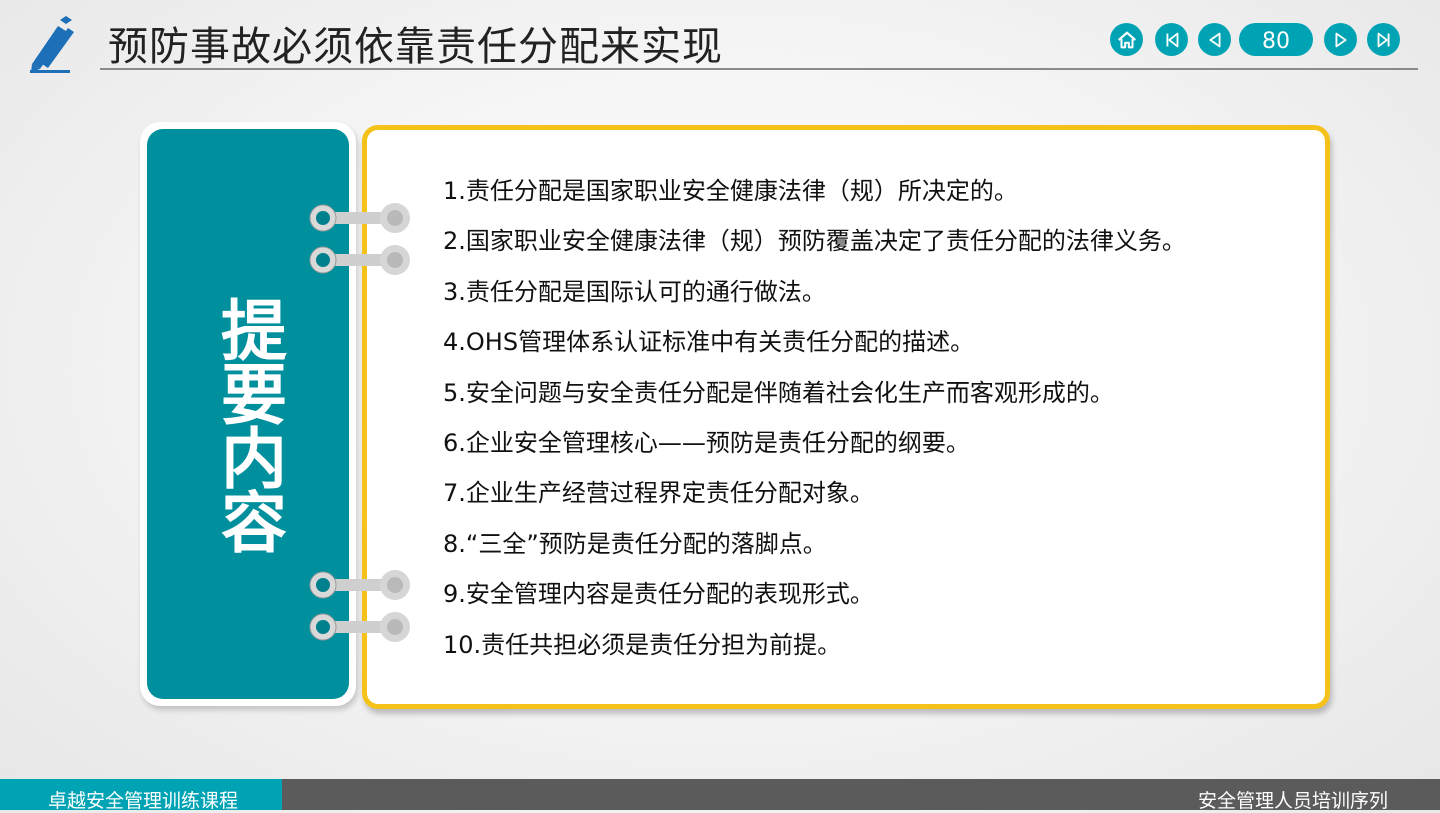  What do you see at coordinates (143, 801) in the screenshot?
I see `footer-course-name: 卓越安全管理训练课程` at bounding box center [143, 801].